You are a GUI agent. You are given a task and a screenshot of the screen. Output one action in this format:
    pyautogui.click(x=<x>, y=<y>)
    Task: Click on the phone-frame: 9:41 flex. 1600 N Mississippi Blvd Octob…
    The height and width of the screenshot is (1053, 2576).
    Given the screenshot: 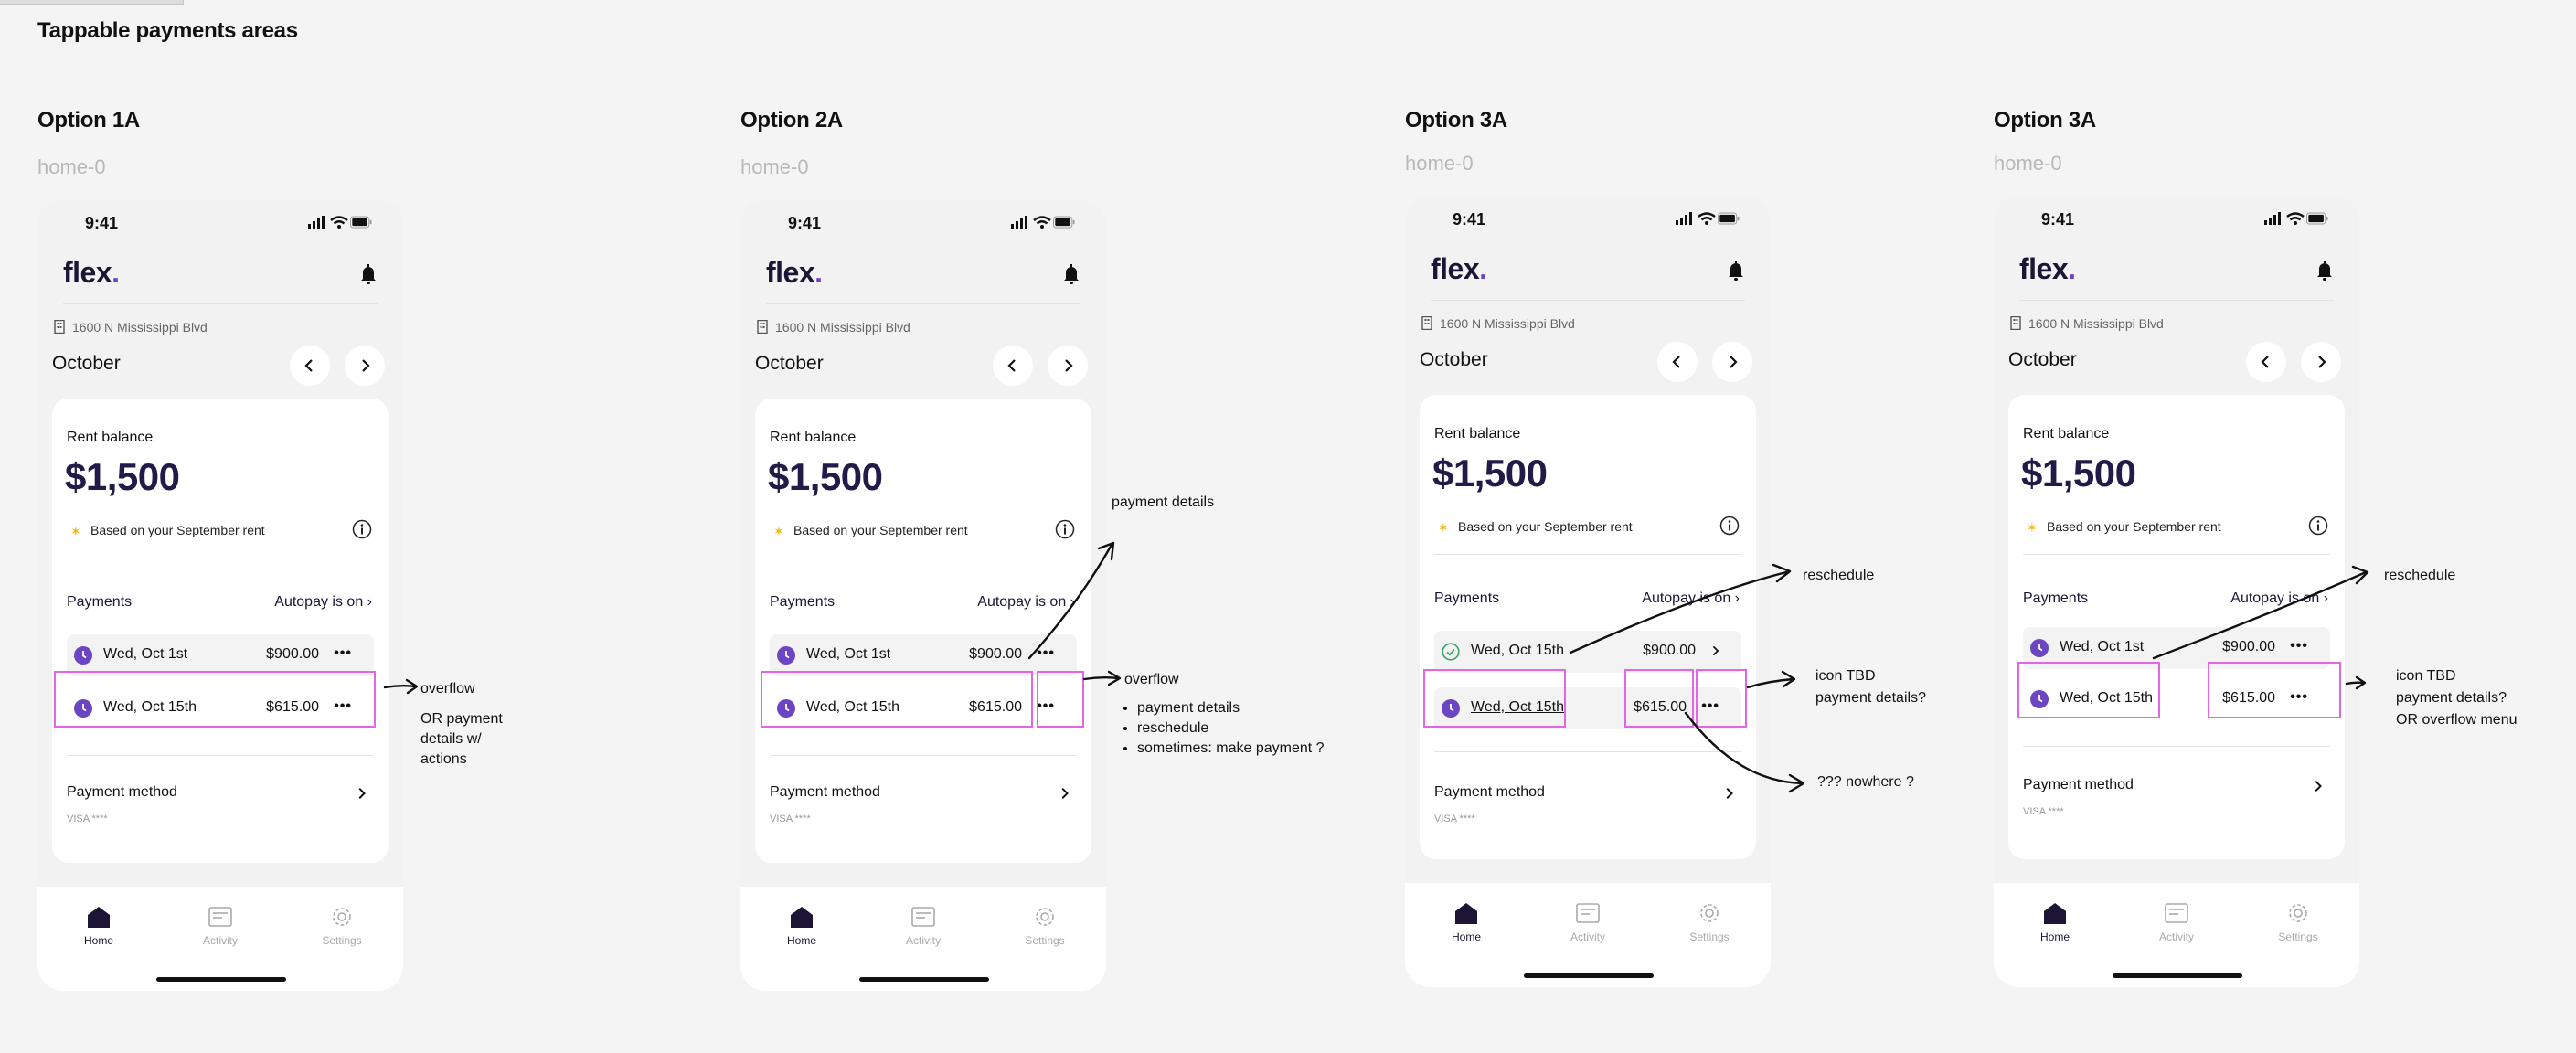 What is the action you would take?
    pyautogui.click(x=1588, y=592)
    